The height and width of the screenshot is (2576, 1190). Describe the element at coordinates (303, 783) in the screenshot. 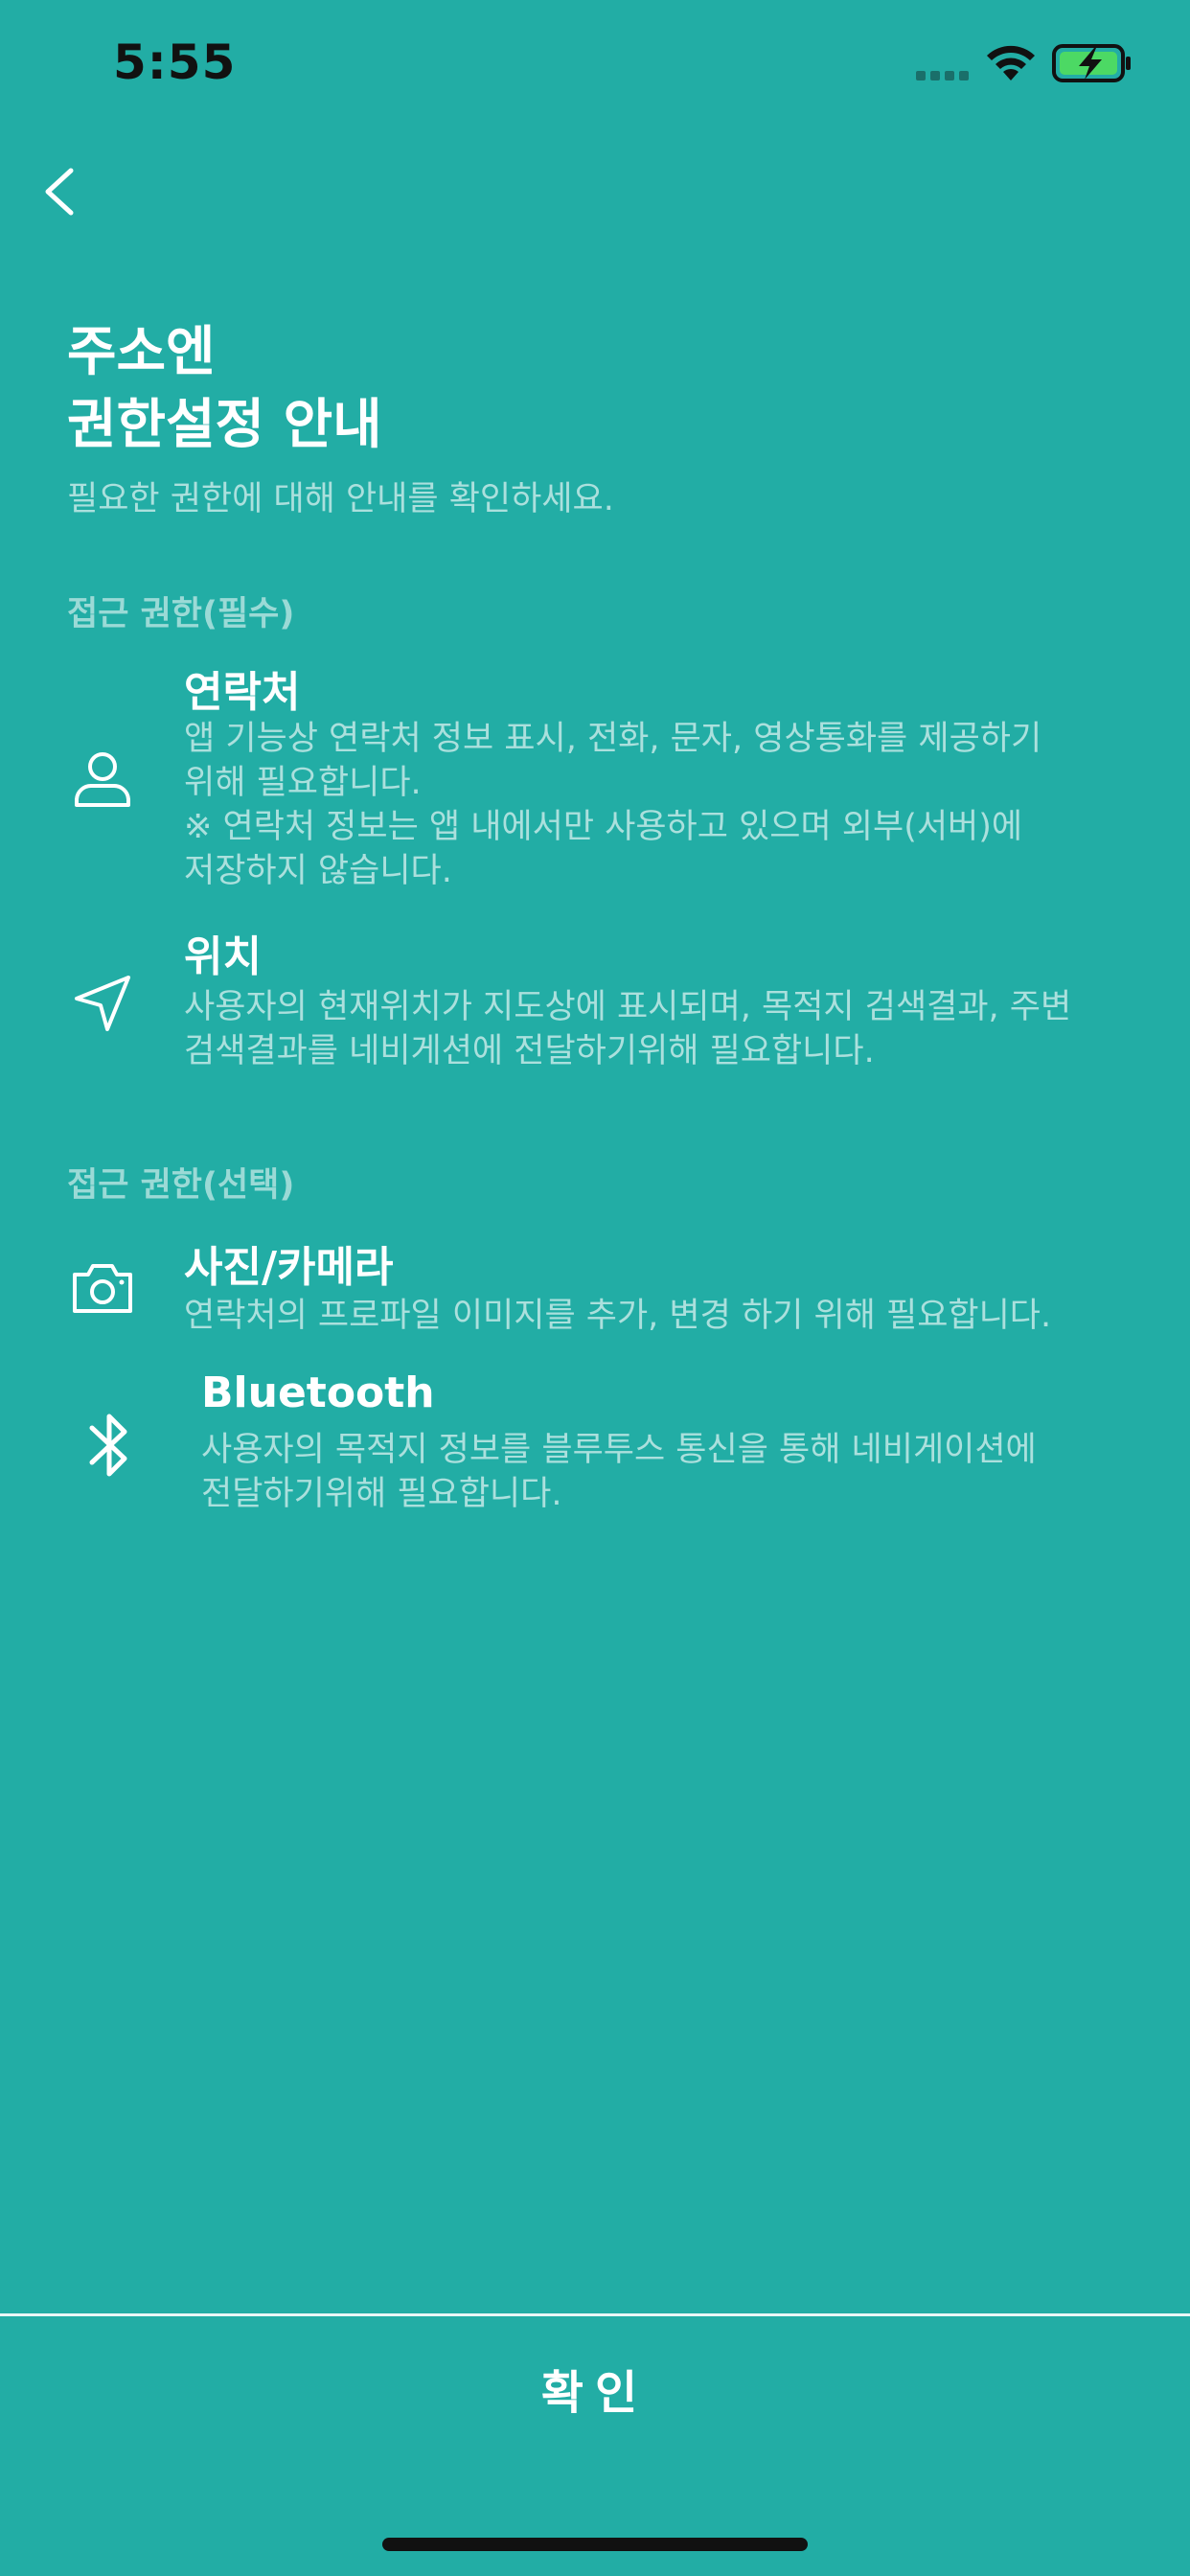

I see `desc-line: 위해 필요합니다.` at that location.